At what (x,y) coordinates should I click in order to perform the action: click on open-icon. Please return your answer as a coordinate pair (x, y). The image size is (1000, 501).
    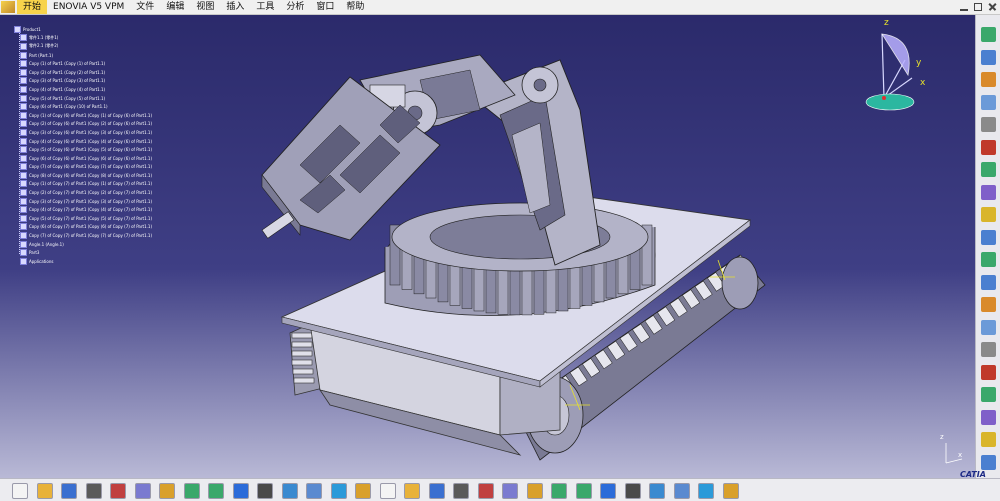
    Looking at the image, I should click on (44, 491).